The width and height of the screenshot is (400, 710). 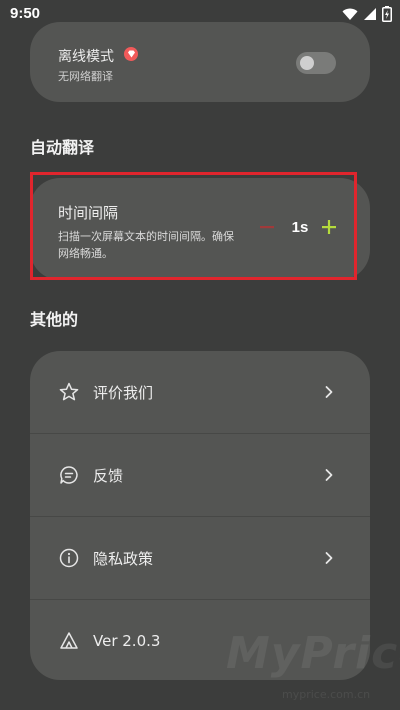 What do you see at coordinates (131, 54) in the screenshot?
I see `premium-gem-icon` at bounding box center [131, 54].